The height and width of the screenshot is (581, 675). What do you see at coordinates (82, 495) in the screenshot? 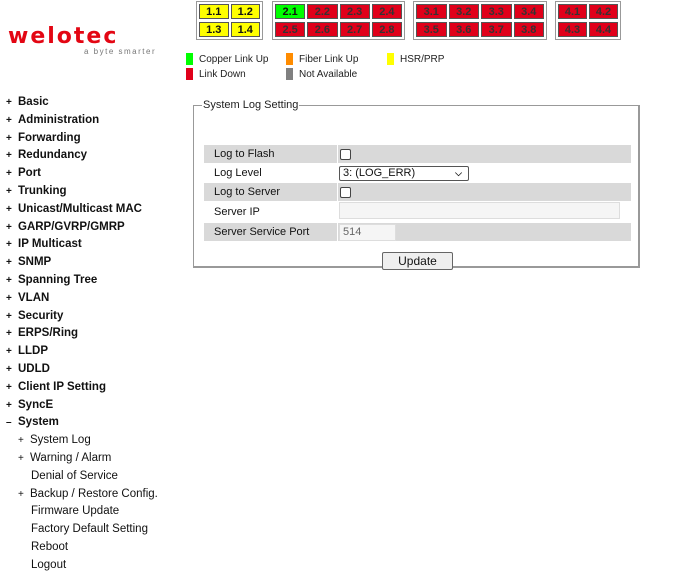
I see `sidebar-subitem-backup-restore-config: + Backup / Restore Config.` at bounding box center [82, 495].